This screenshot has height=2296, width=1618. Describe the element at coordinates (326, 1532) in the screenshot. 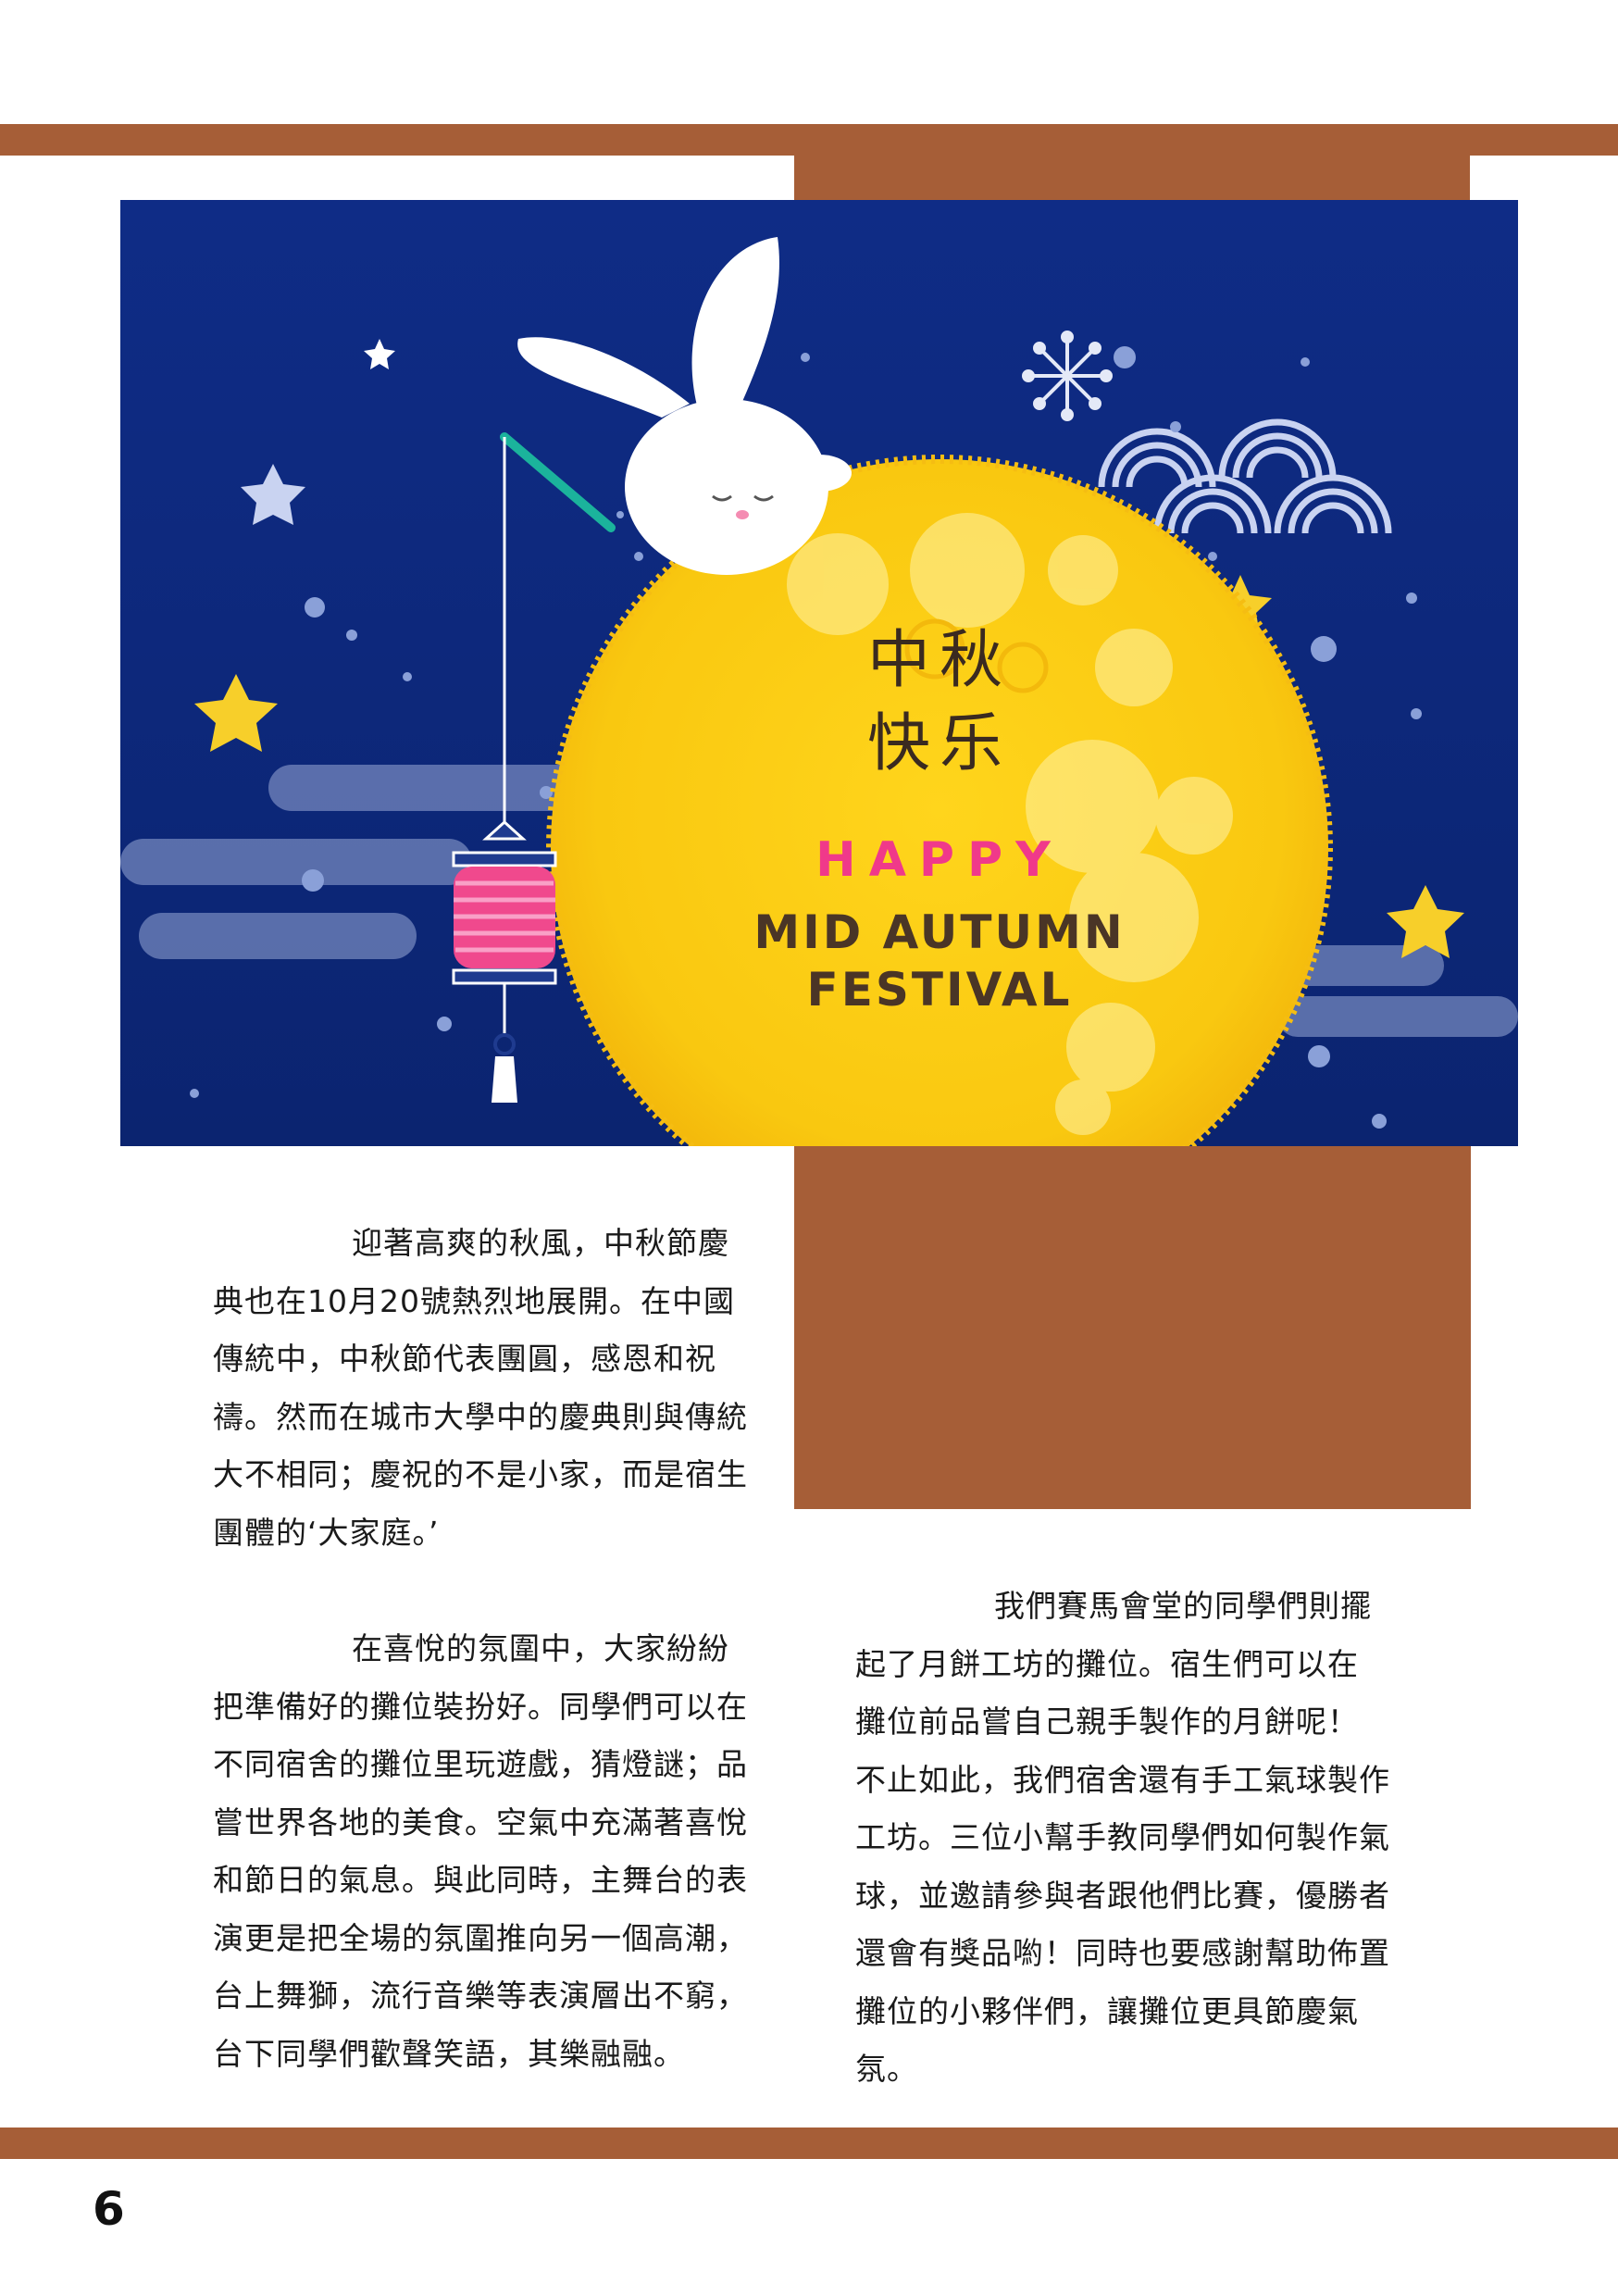

I see `paragraph-line: 團體的‘大家庭。’` at that location.